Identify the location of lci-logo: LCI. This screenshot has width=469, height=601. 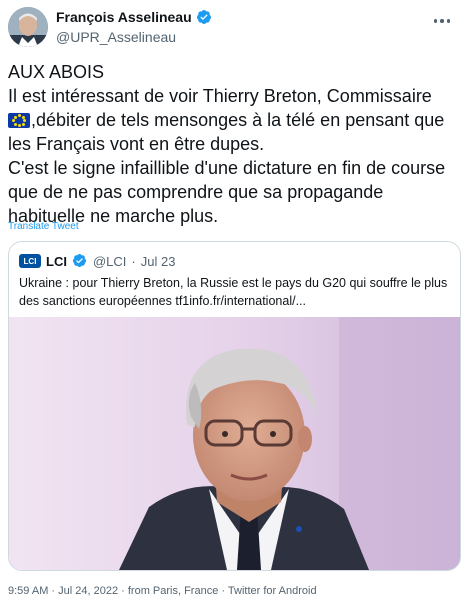
(30, 261).